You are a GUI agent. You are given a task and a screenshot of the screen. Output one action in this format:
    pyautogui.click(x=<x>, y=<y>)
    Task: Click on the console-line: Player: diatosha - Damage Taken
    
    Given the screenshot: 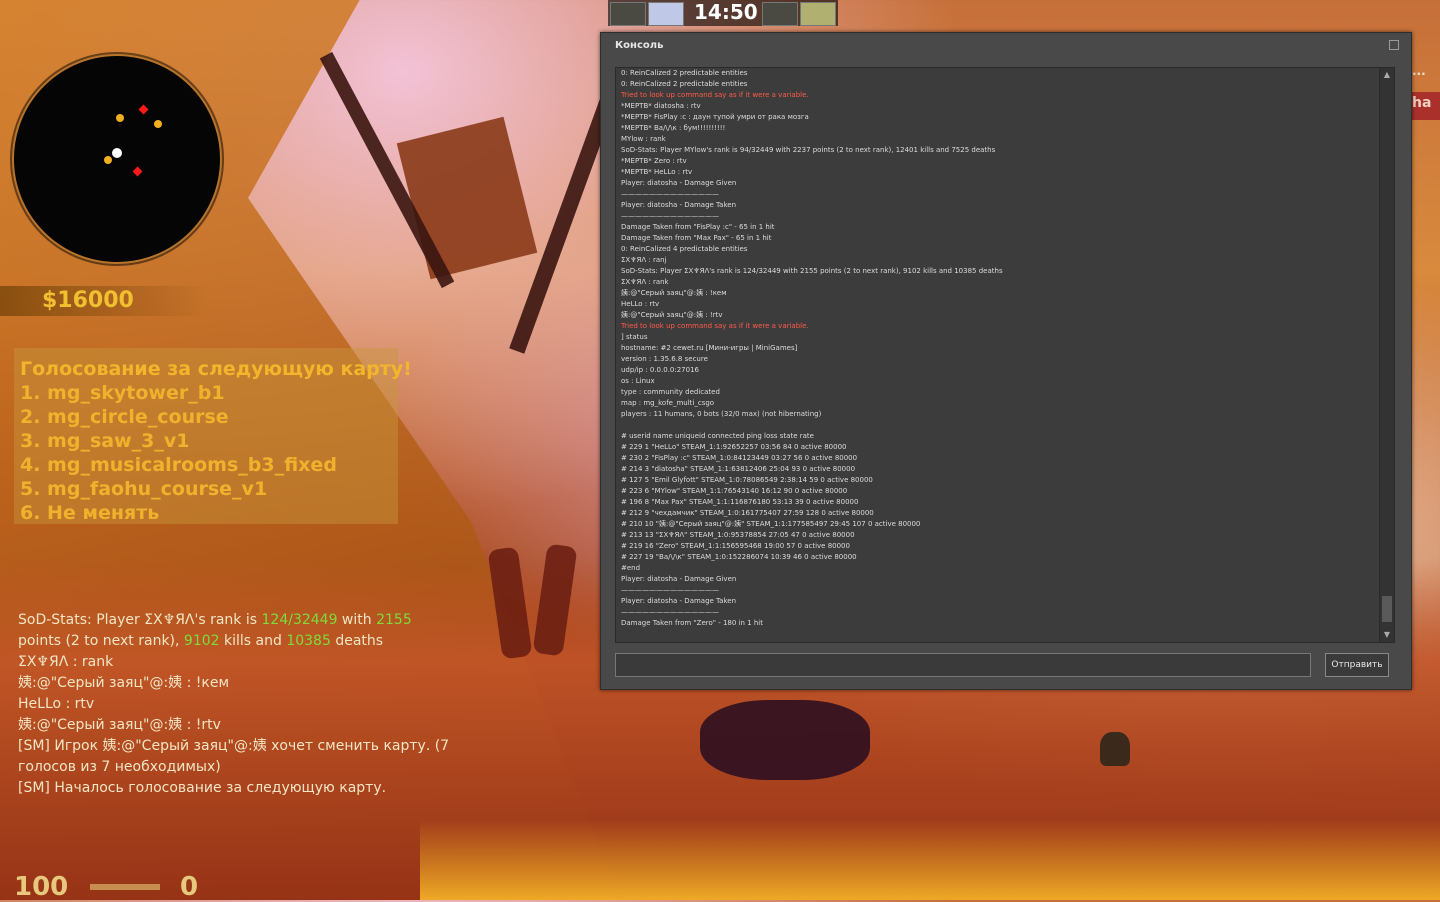 What is the action you would take?
    pyautogui.click(x=679, y=601)
    